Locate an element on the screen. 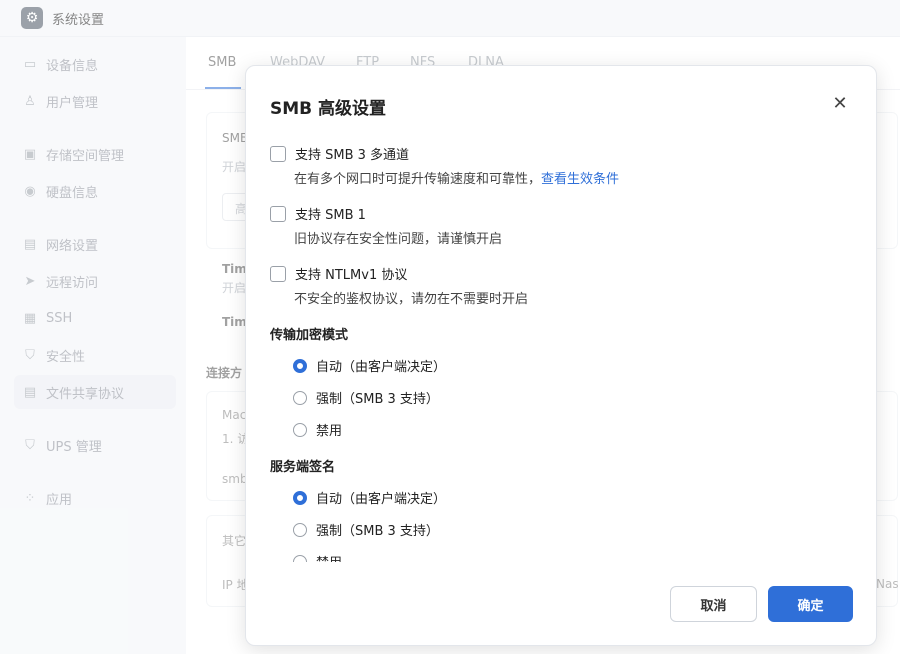 This screenshot has height=654, width=900. radio-signing-disable: 禁用 is located at coordinates (317, 557).